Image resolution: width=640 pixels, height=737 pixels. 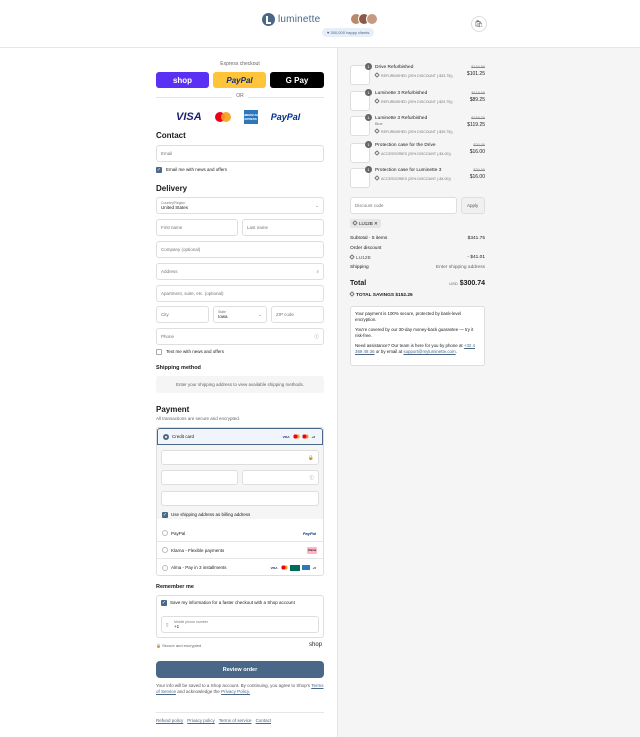 I want to click on apply-button: Apply, so click(x=473, y=205).